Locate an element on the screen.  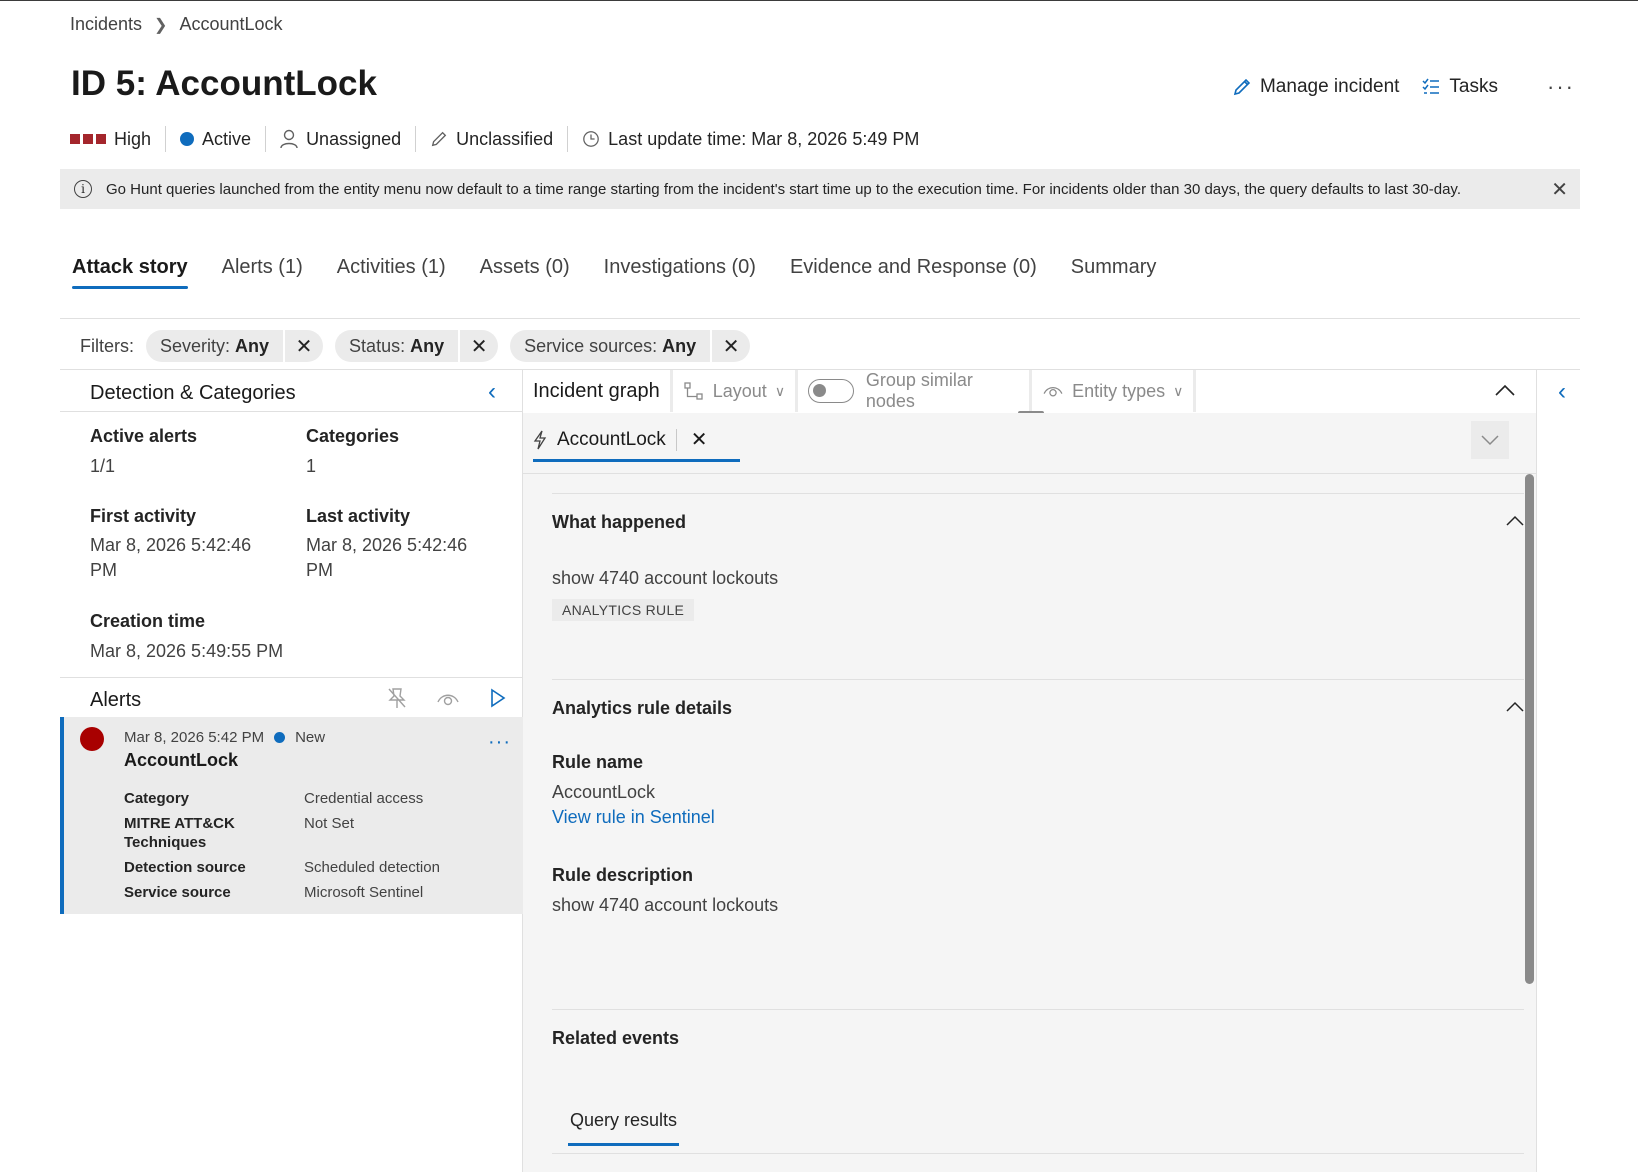
filter-chip-severity: Severity: Any ✕ is located at coordinates (235, 346).